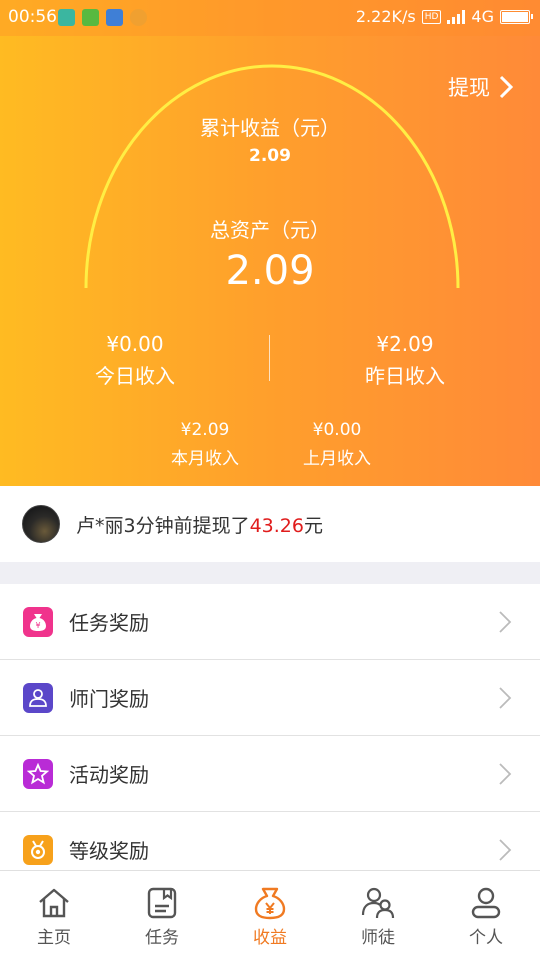 This screenshot has height=960, width=540. What do you see at coordinates (135, 360) in the screenshot?
I see `today-income: ¥0.00 今日收入` at bounding box center [135, 360].